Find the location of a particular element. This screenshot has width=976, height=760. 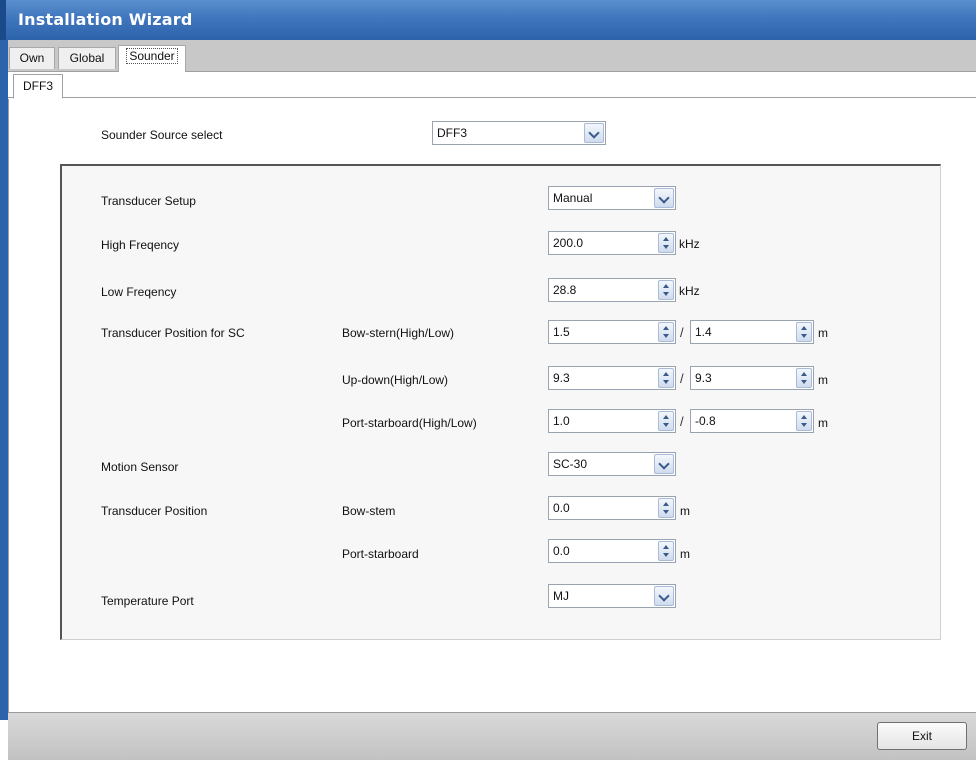

tab-global-label: Global is located at coordinates (87, 58).